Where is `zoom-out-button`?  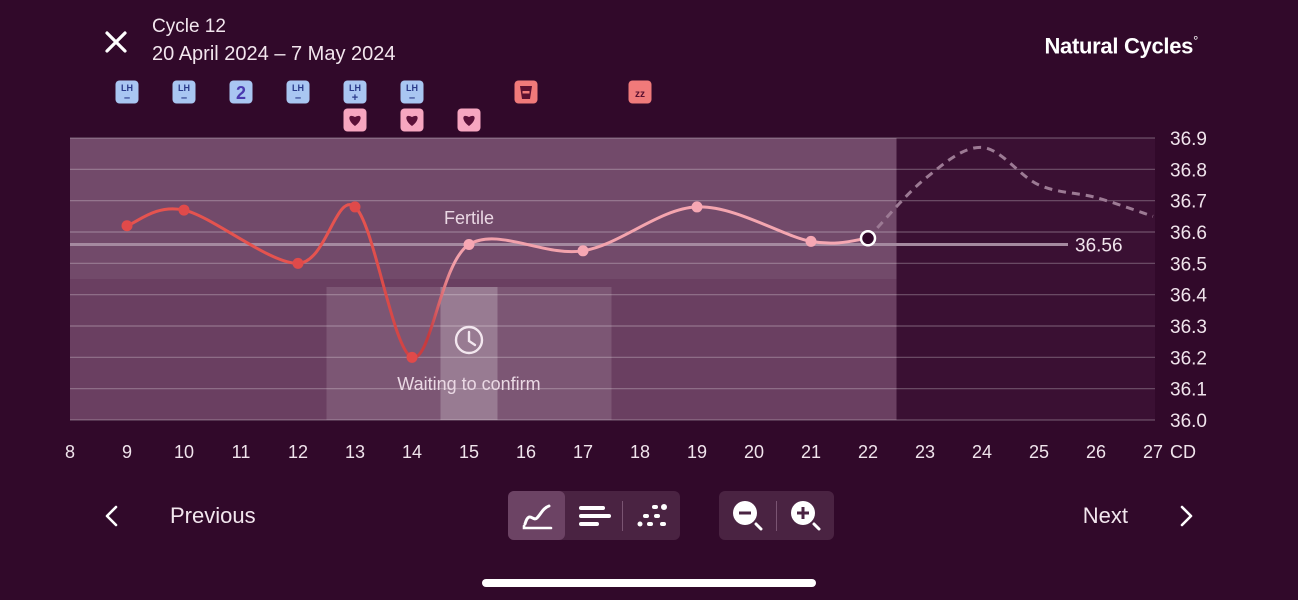
zoom-out-button is located at coordinates (747, 515).